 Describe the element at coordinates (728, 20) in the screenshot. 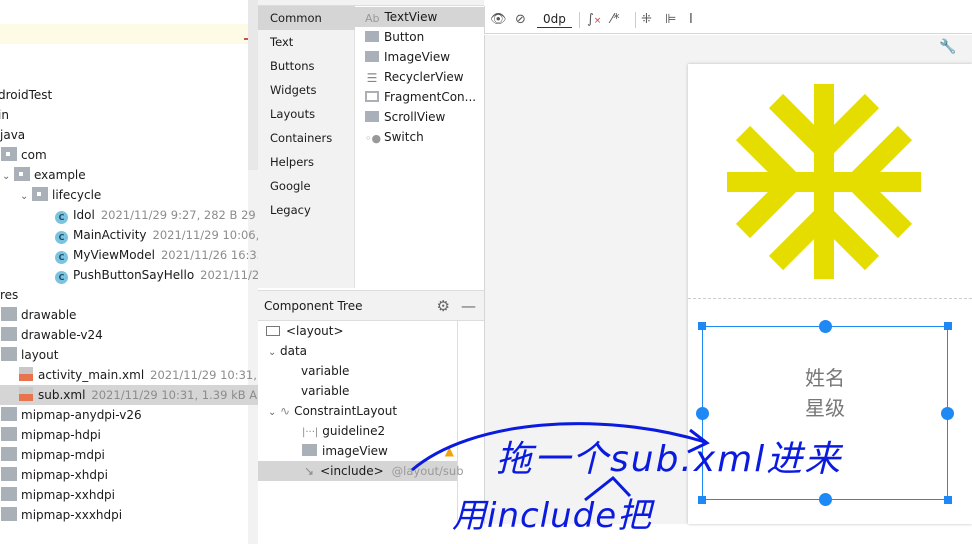

I see `design-toolbar: 👁 ⊘ 0dp ∫× ⁄* ⁜ ⊫ I` at that location.